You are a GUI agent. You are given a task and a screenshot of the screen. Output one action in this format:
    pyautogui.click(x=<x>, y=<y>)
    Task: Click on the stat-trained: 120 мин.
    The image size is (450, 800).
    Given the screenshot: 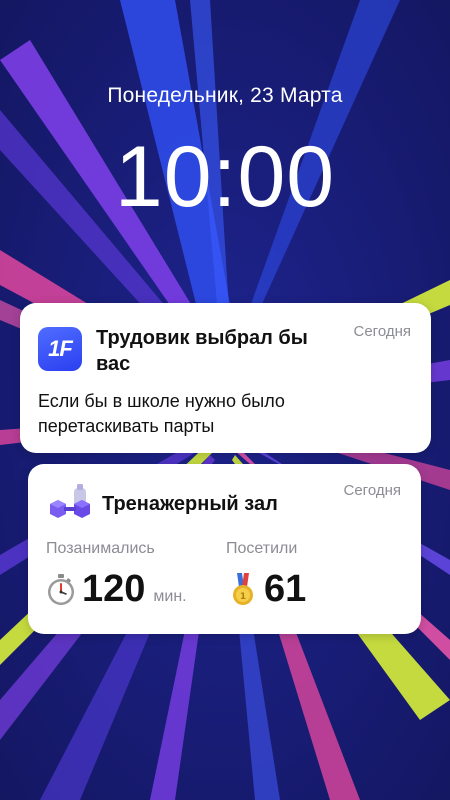 What is the action you would take?
    pyautogui.click(x=116, y=589)
    